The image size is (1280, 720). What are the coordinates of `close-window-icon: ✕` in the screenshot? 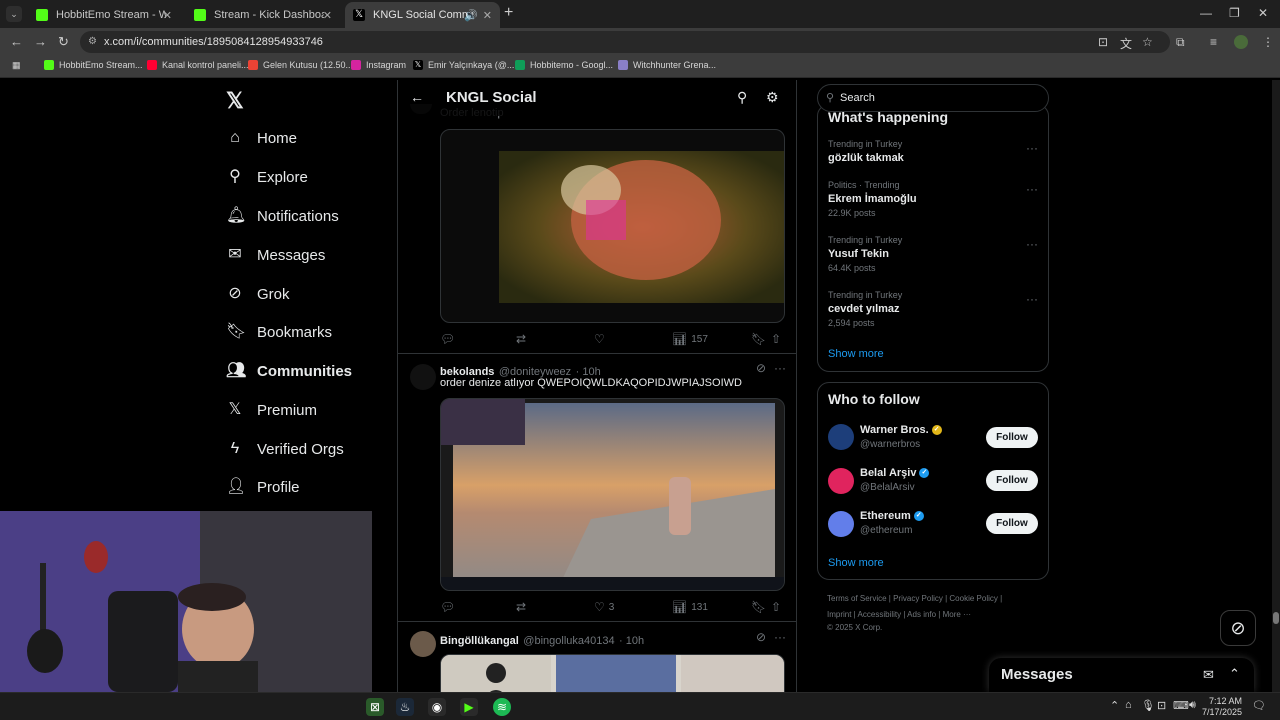 It's located at (1263, 13).